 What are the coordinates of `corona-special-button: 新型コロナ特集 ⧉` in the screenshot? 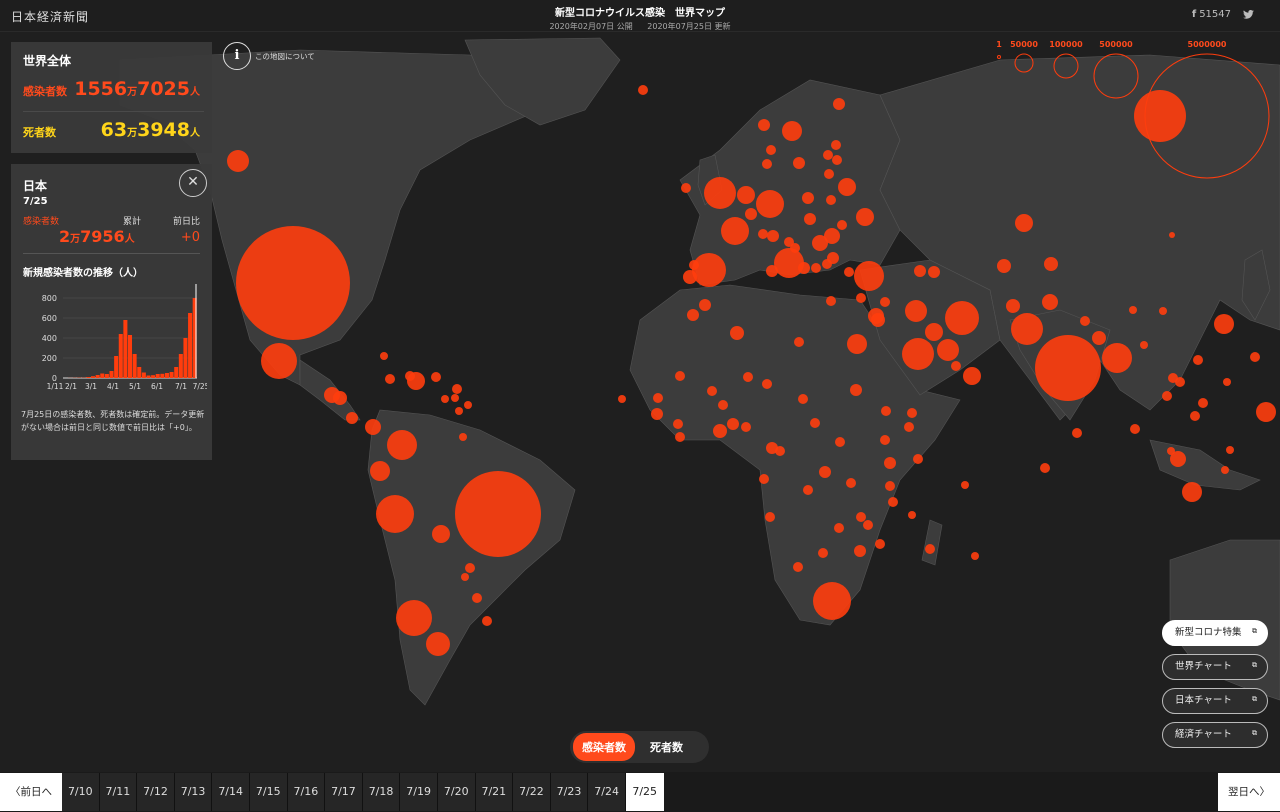 It's located at (1215, 633).